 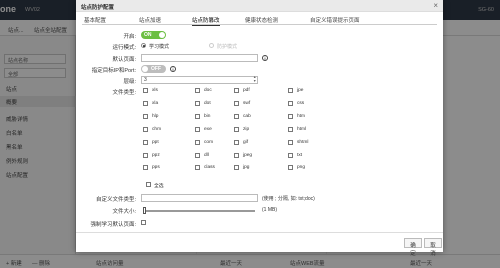 What do you see at coordinates (269, 210) in the screenshot?
I see `file-size-hint: (1 MB)` at bounding box center [269, 210].